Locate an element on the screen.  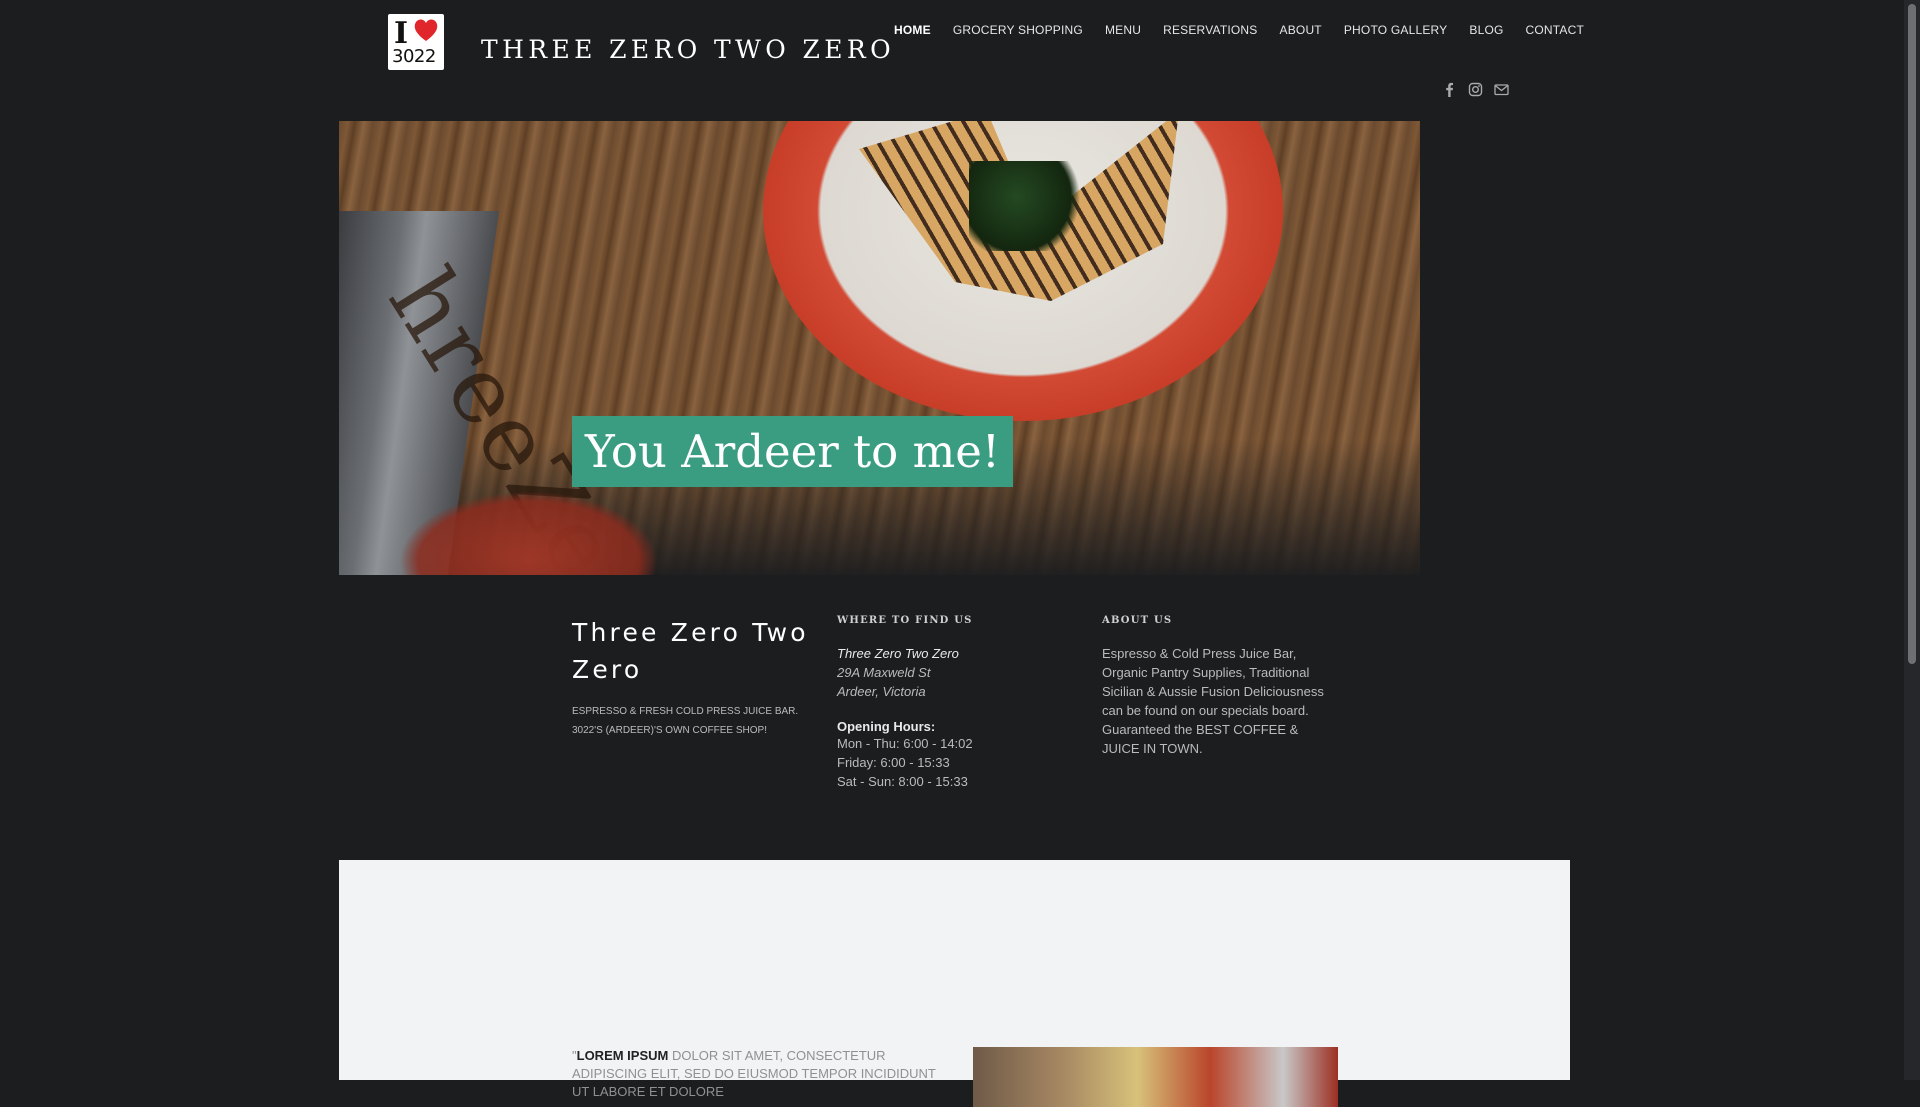
lorem-bold: LOREM IPSUM is located at coordinates (622, 1055).